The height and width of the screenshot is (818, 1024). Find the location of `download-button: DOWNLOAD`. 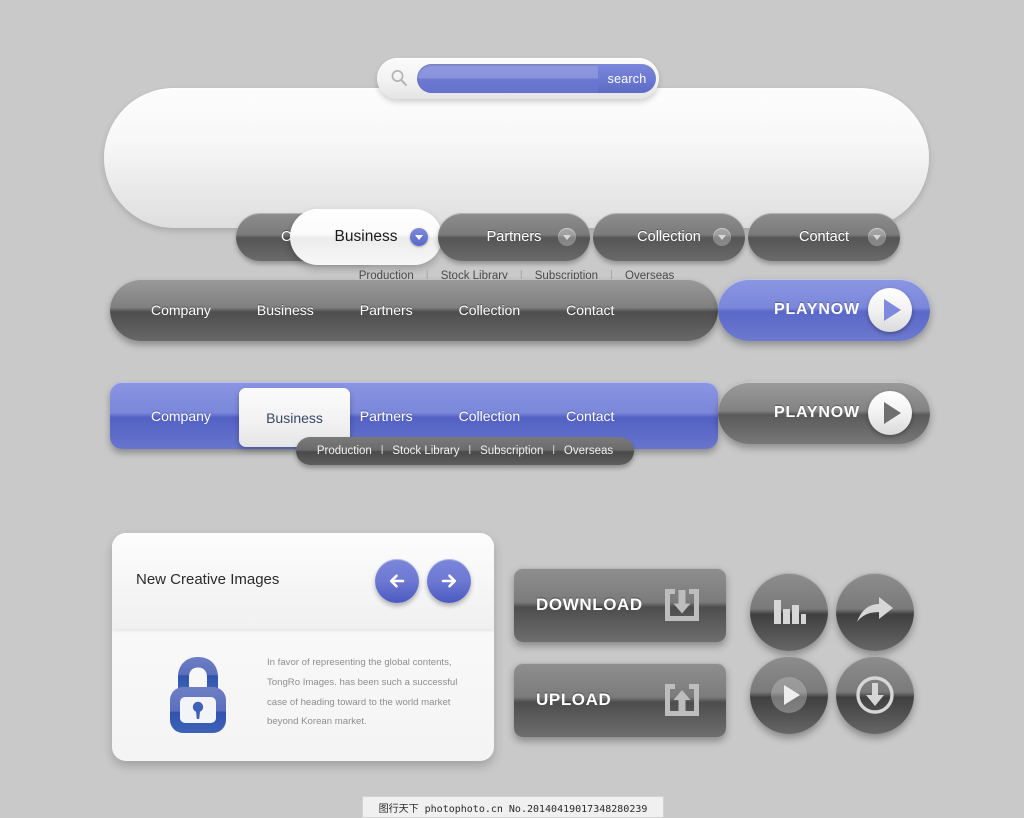

download-button: DOWNLOAD is located at coordinates (620, 605).